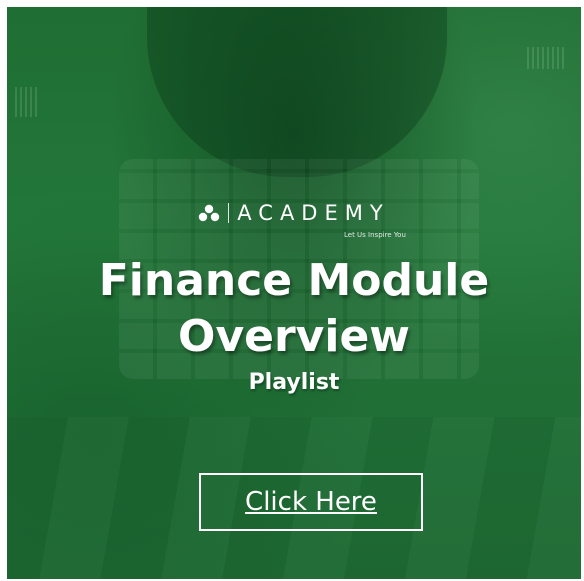 This screenshot has width=584, height=581. What do you see at coordinates (547, 58) in the screenshot?
I see `background-waveform-graphic` at bounding box center [547, 58].